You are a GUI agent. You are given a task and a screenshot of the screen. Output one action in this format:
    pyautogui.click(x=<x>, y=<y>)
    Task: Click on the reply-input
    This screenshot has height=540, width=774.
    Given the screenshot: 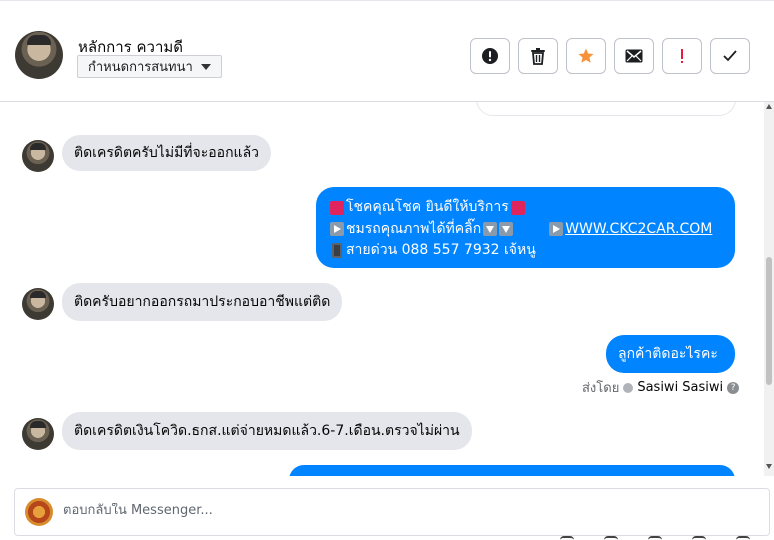 What is the action you would take?
    pyautogui.click(x=313, y=510)
    